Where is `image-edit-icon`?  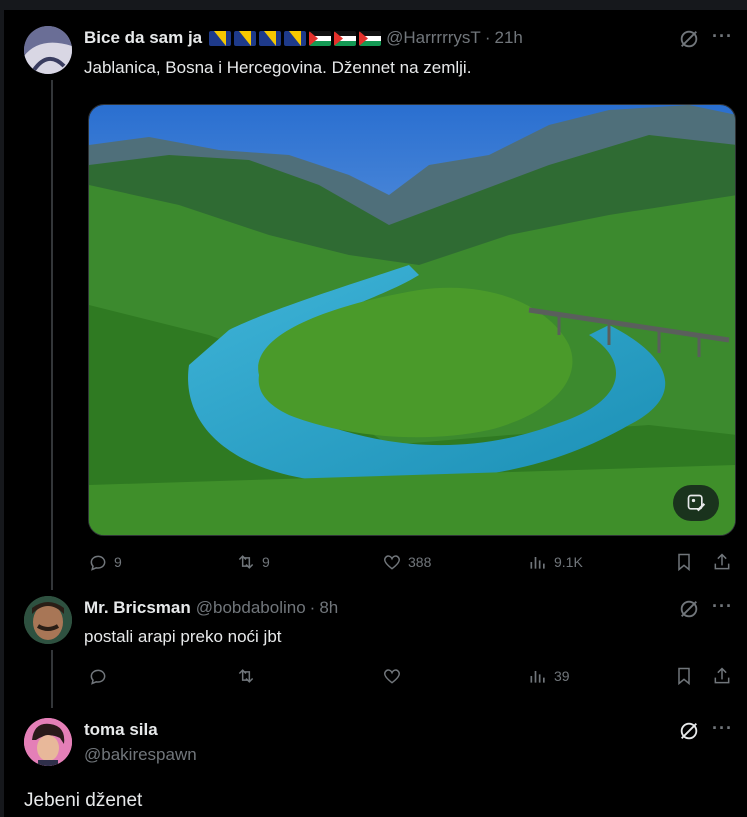
image-edit-icon is located at coordinates (696, 503).